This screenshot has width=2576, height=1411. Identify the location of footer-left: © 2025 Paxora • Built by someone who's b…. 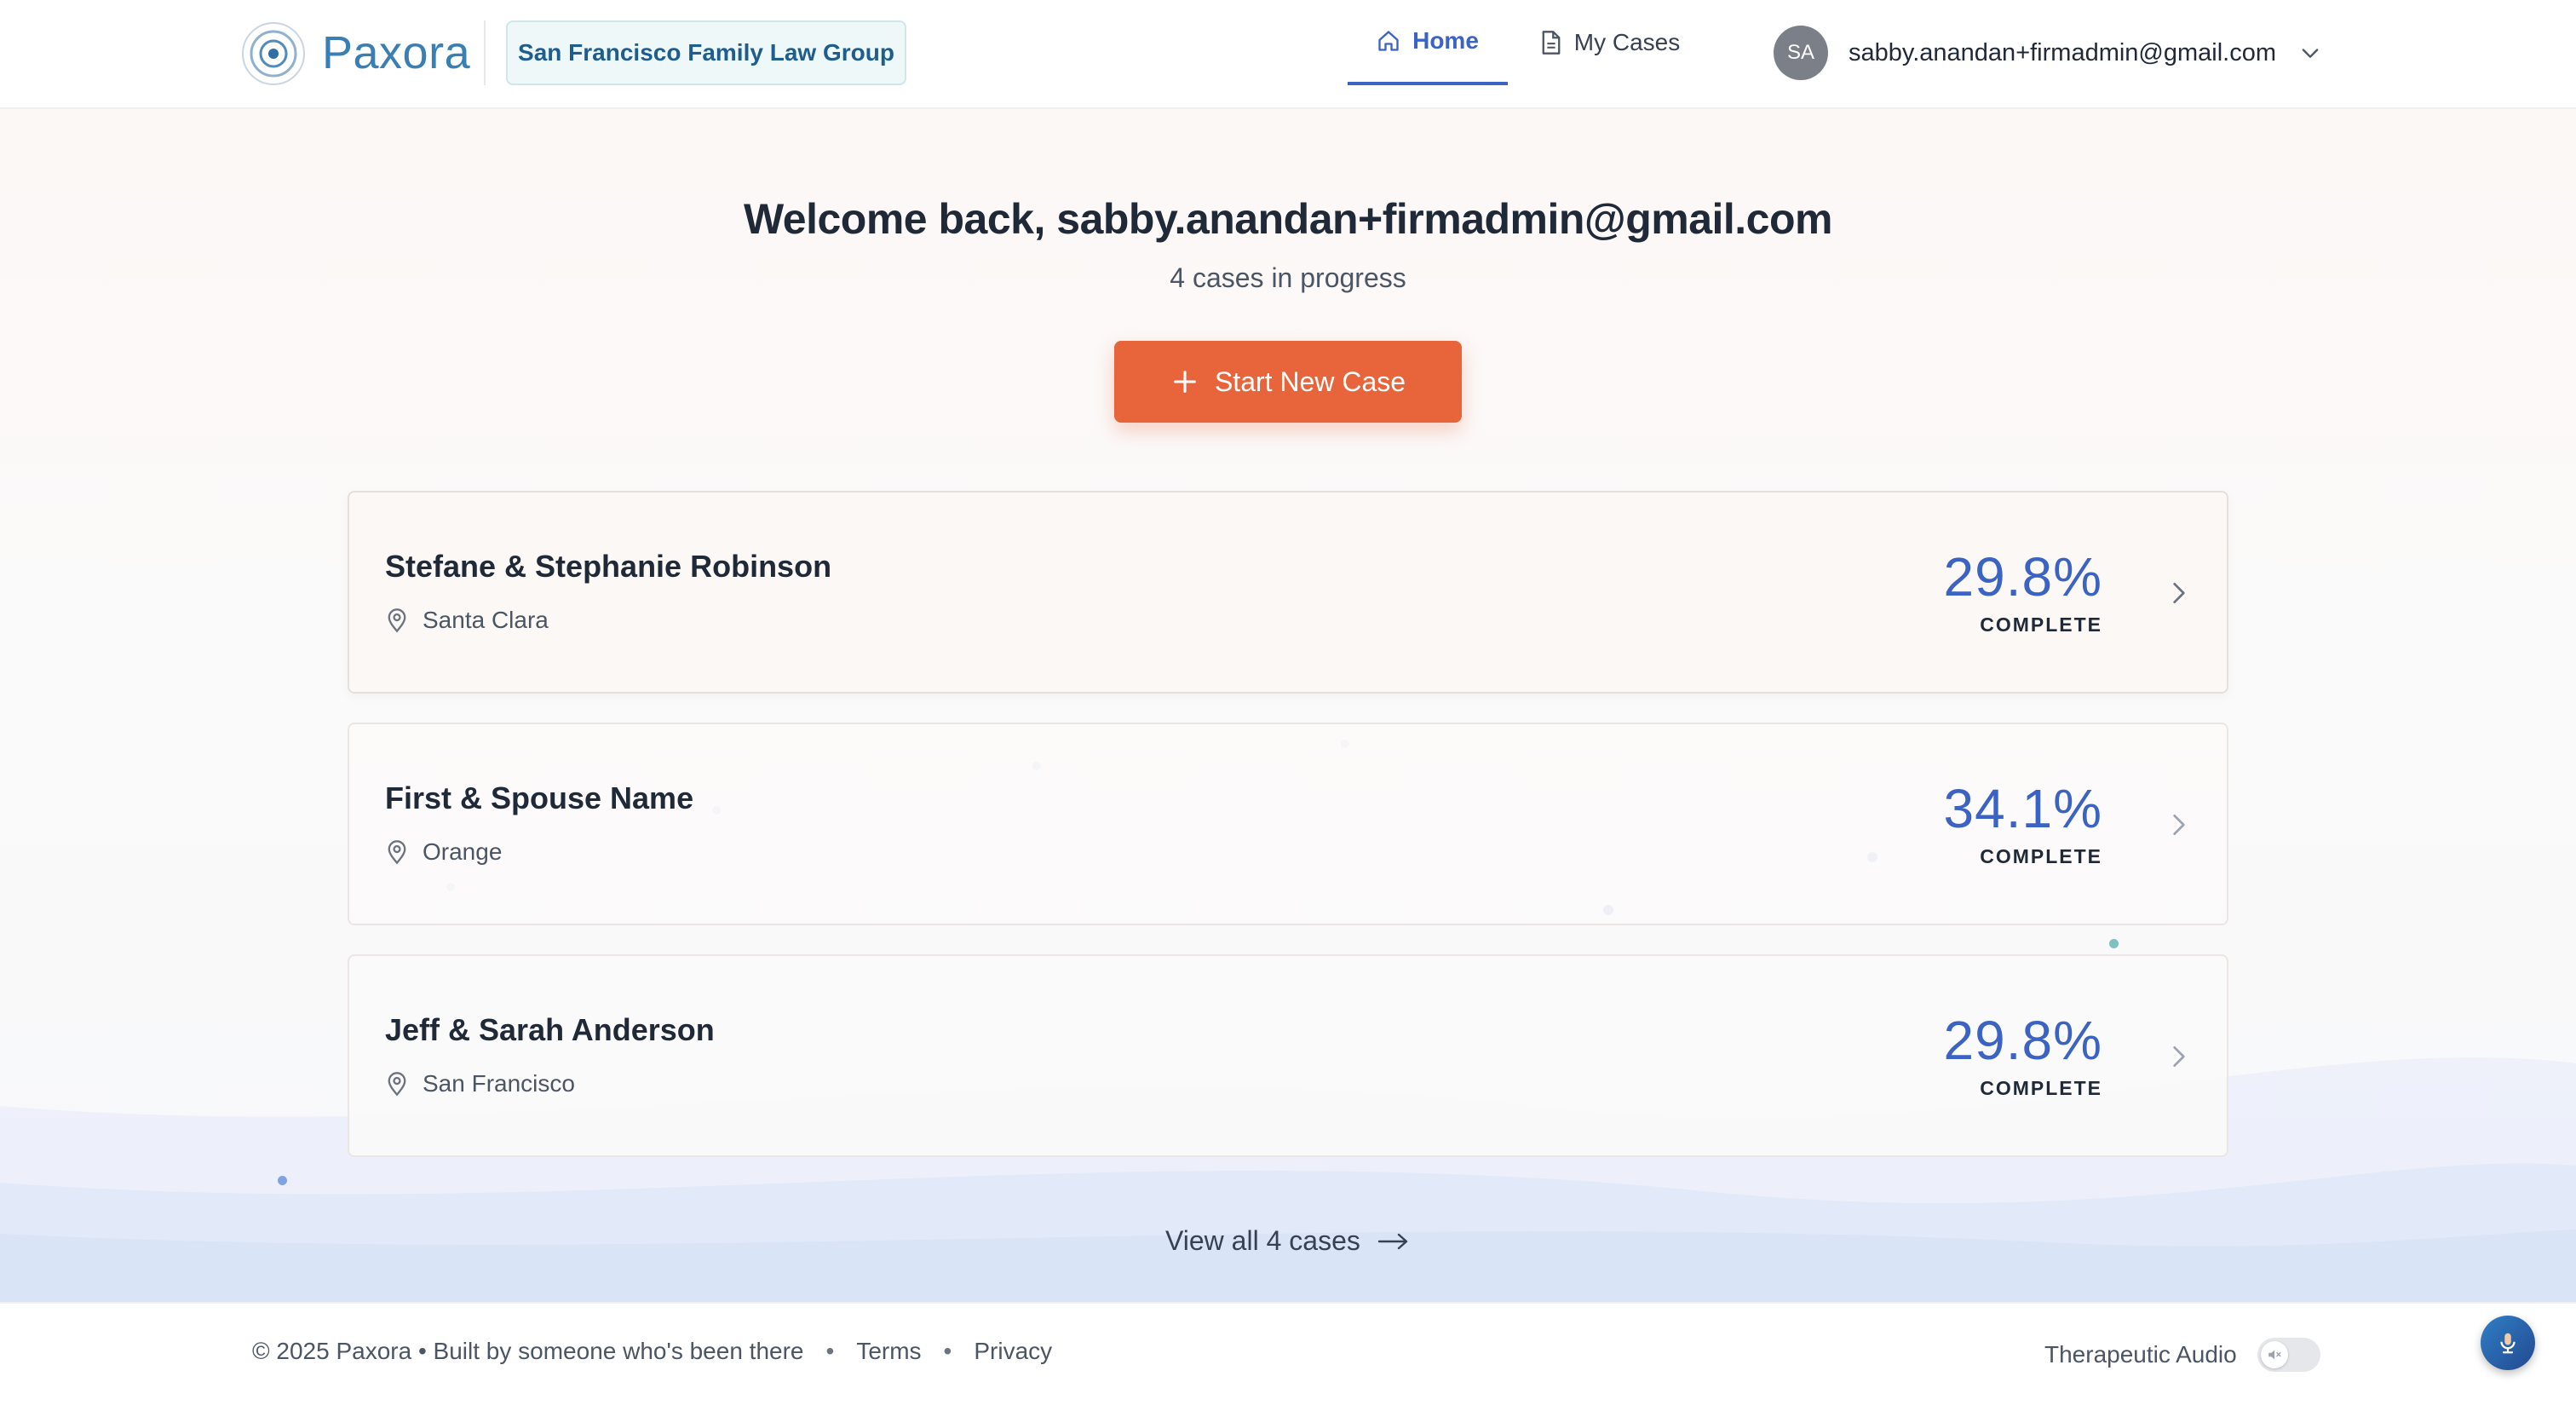
(652, 1351).